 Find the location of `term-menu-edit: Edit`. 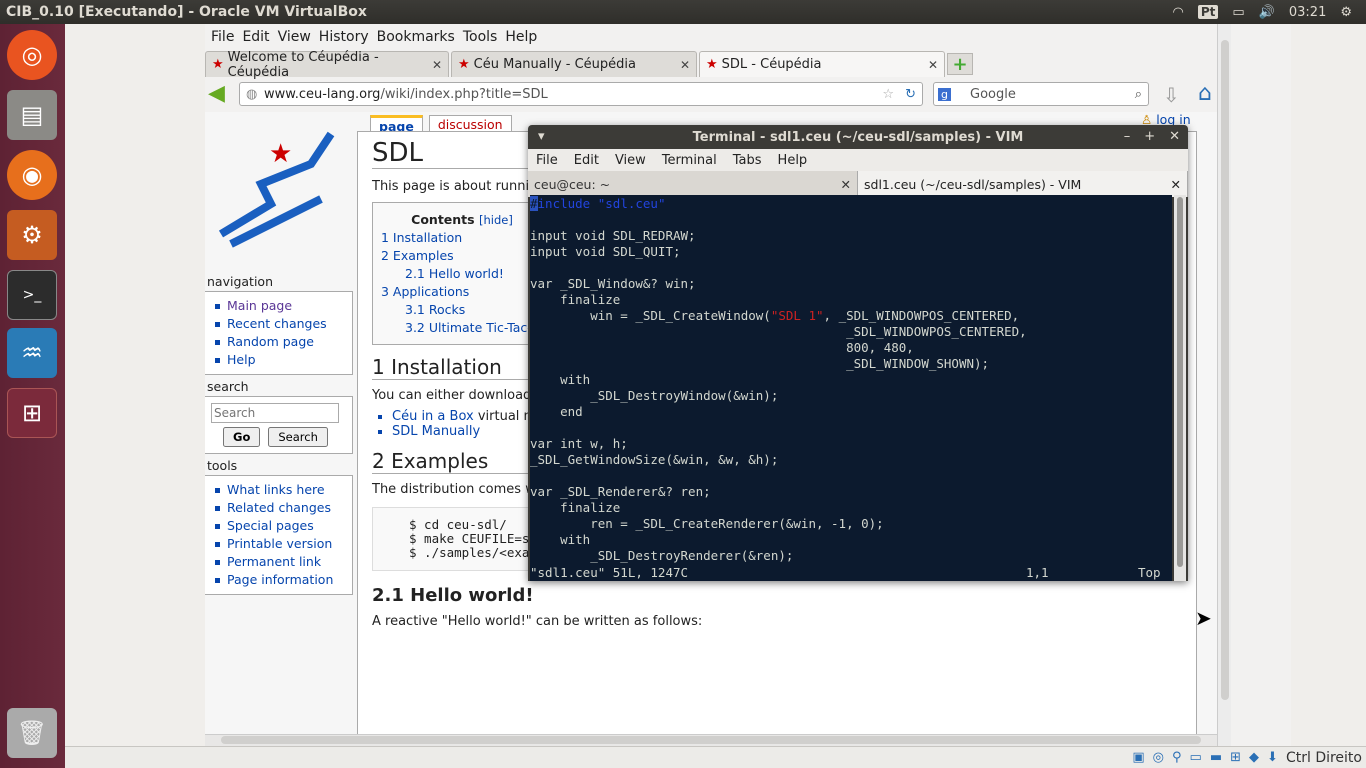

term-menu-edit: Edit is located at coordinates (586, 160).